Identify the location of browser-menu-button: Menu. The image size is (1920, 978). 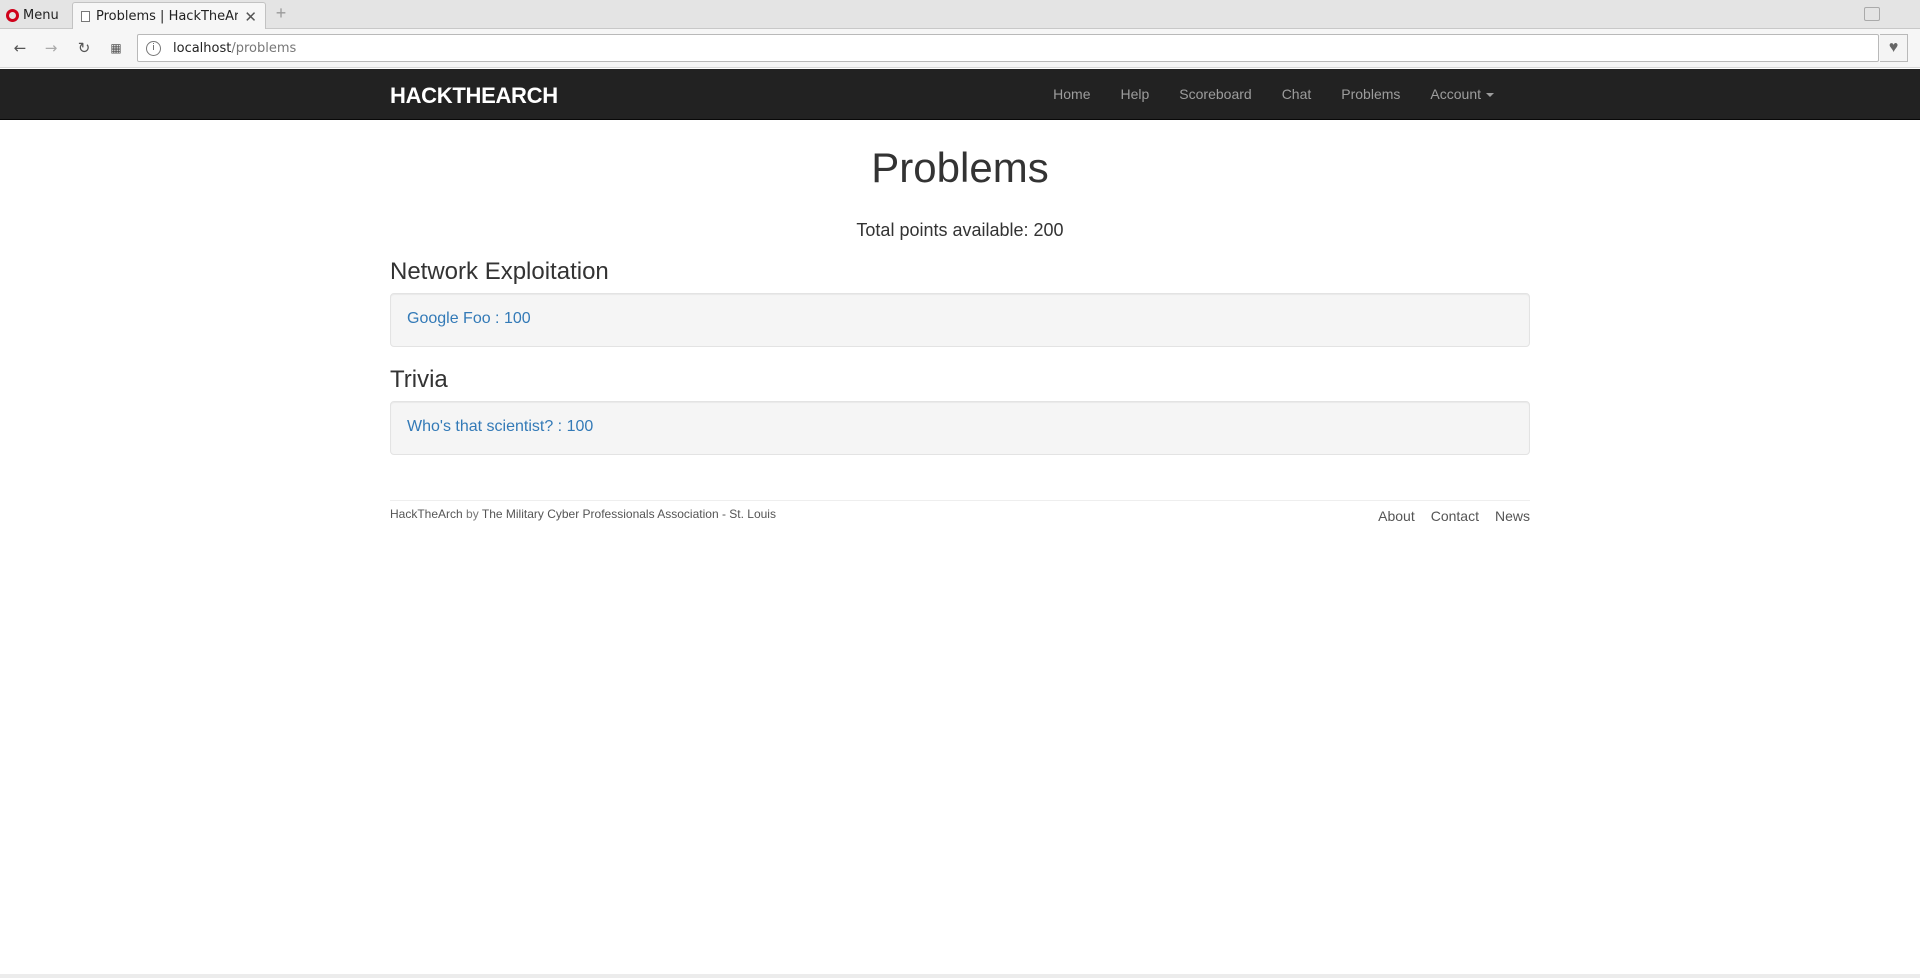
(32, 15).